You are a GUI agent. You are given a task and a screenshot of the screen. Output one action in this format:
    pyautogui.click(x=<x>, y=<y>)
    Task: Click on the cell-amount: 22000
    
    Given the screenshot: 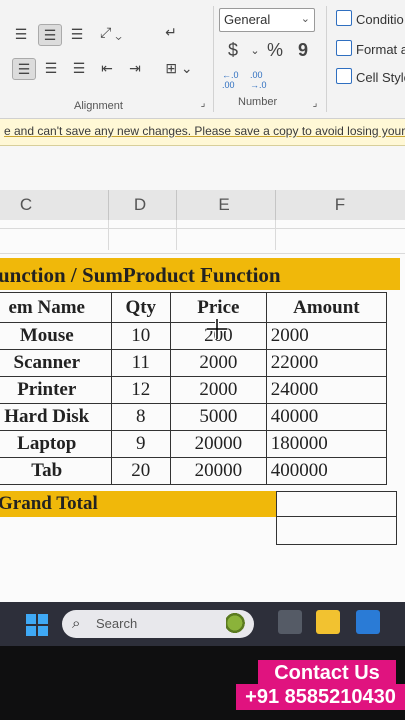 What is the action you would take?
    pyautogui.click(x=326, y=363)
    